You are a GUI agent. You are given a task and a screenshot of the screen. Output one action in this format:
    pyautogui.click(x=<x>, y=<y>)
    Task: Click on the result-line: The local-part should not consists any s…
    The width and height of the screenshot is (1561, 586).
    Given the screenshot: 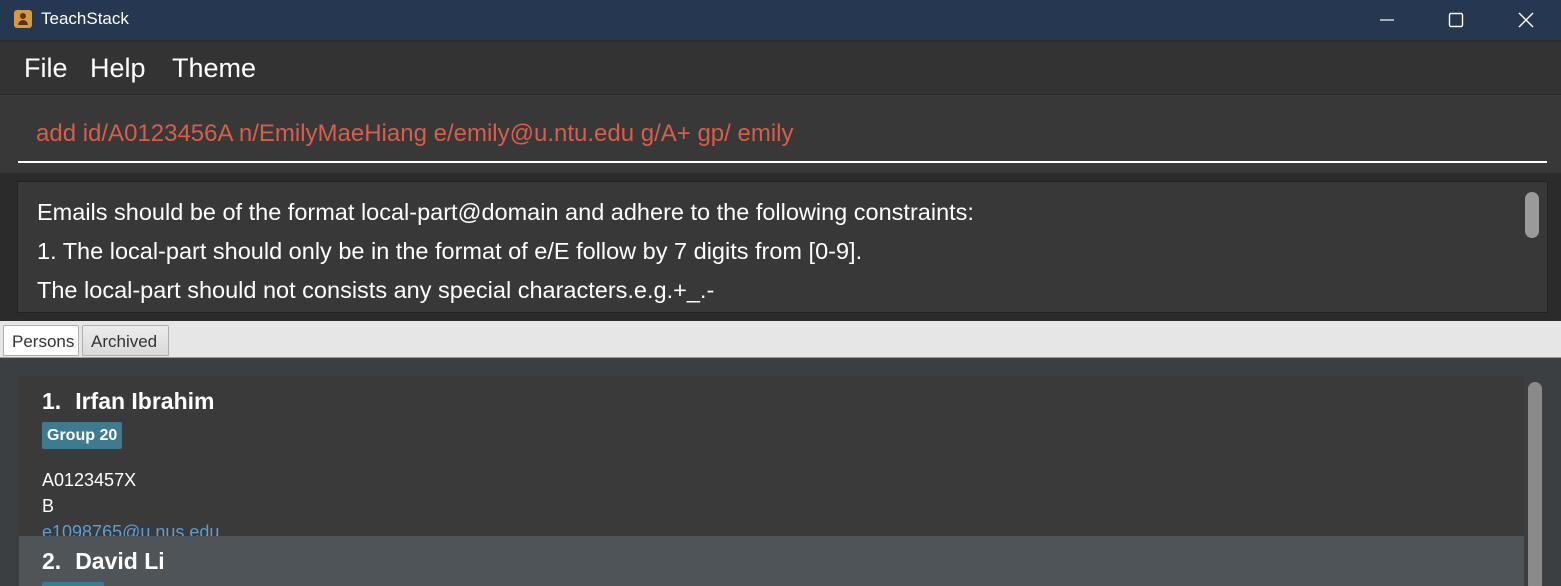 What is the action you would take?
    pyautogui.click(x=376, y=290)
    